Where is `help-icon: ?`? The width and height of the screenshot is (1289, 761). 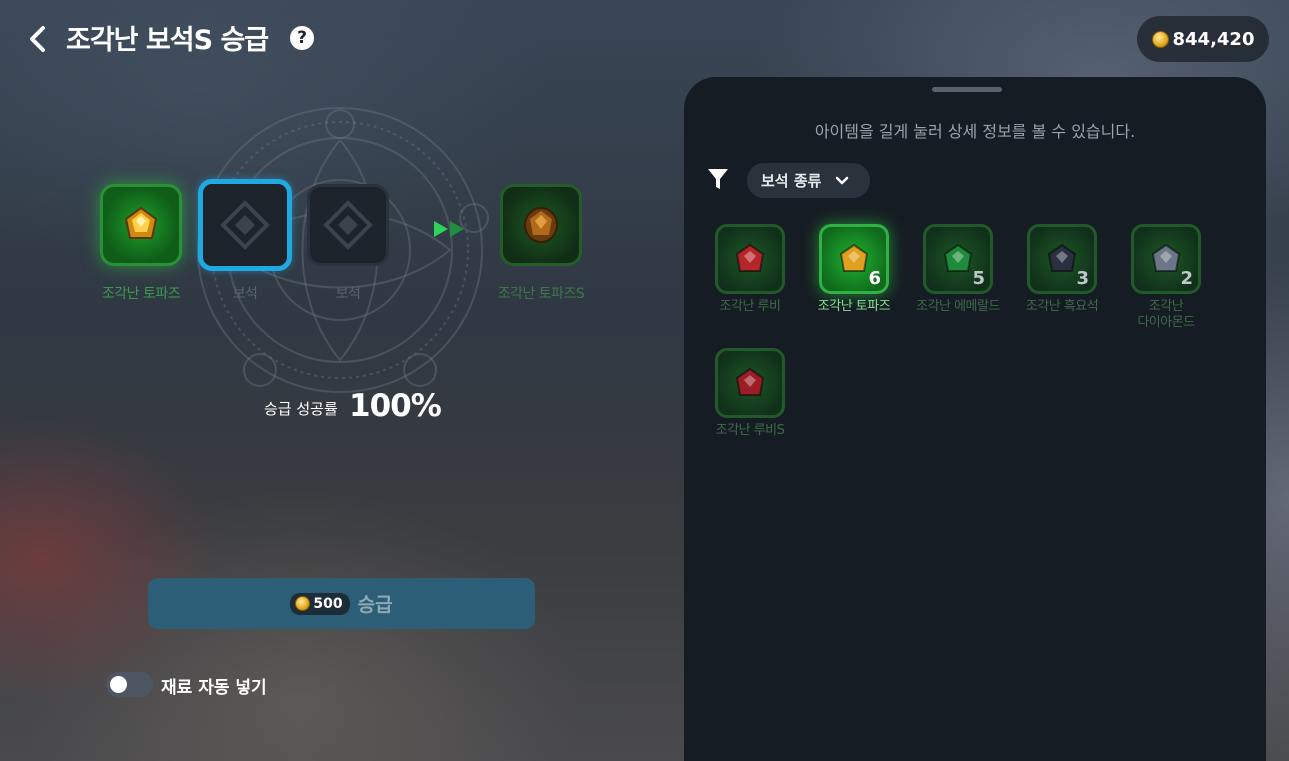
help-icon: ? is located at coordinates (302, 38).